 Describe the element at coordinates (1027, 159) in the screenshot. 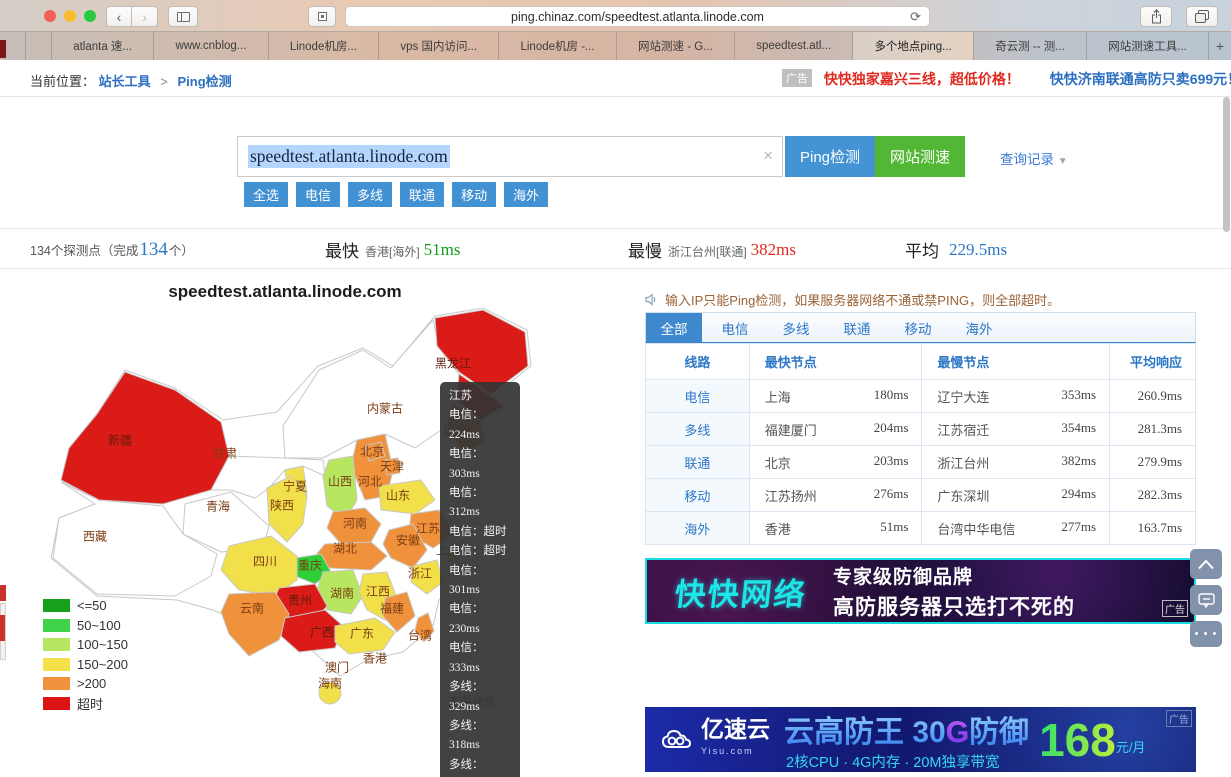

I see `query-history-label: 查询记录` at that location.